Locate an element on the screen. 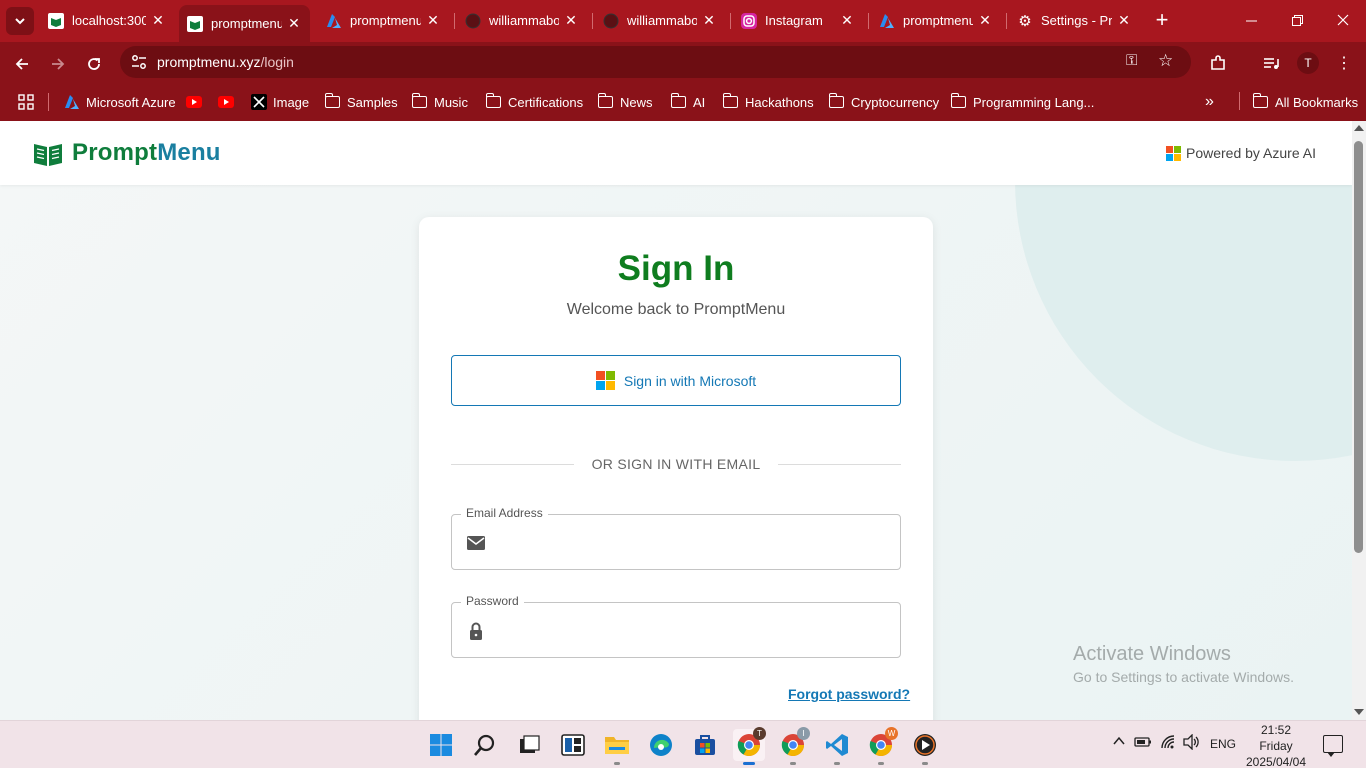 This screenshot has height=768, width=1366. back-button is located at coordinates (22, 64).